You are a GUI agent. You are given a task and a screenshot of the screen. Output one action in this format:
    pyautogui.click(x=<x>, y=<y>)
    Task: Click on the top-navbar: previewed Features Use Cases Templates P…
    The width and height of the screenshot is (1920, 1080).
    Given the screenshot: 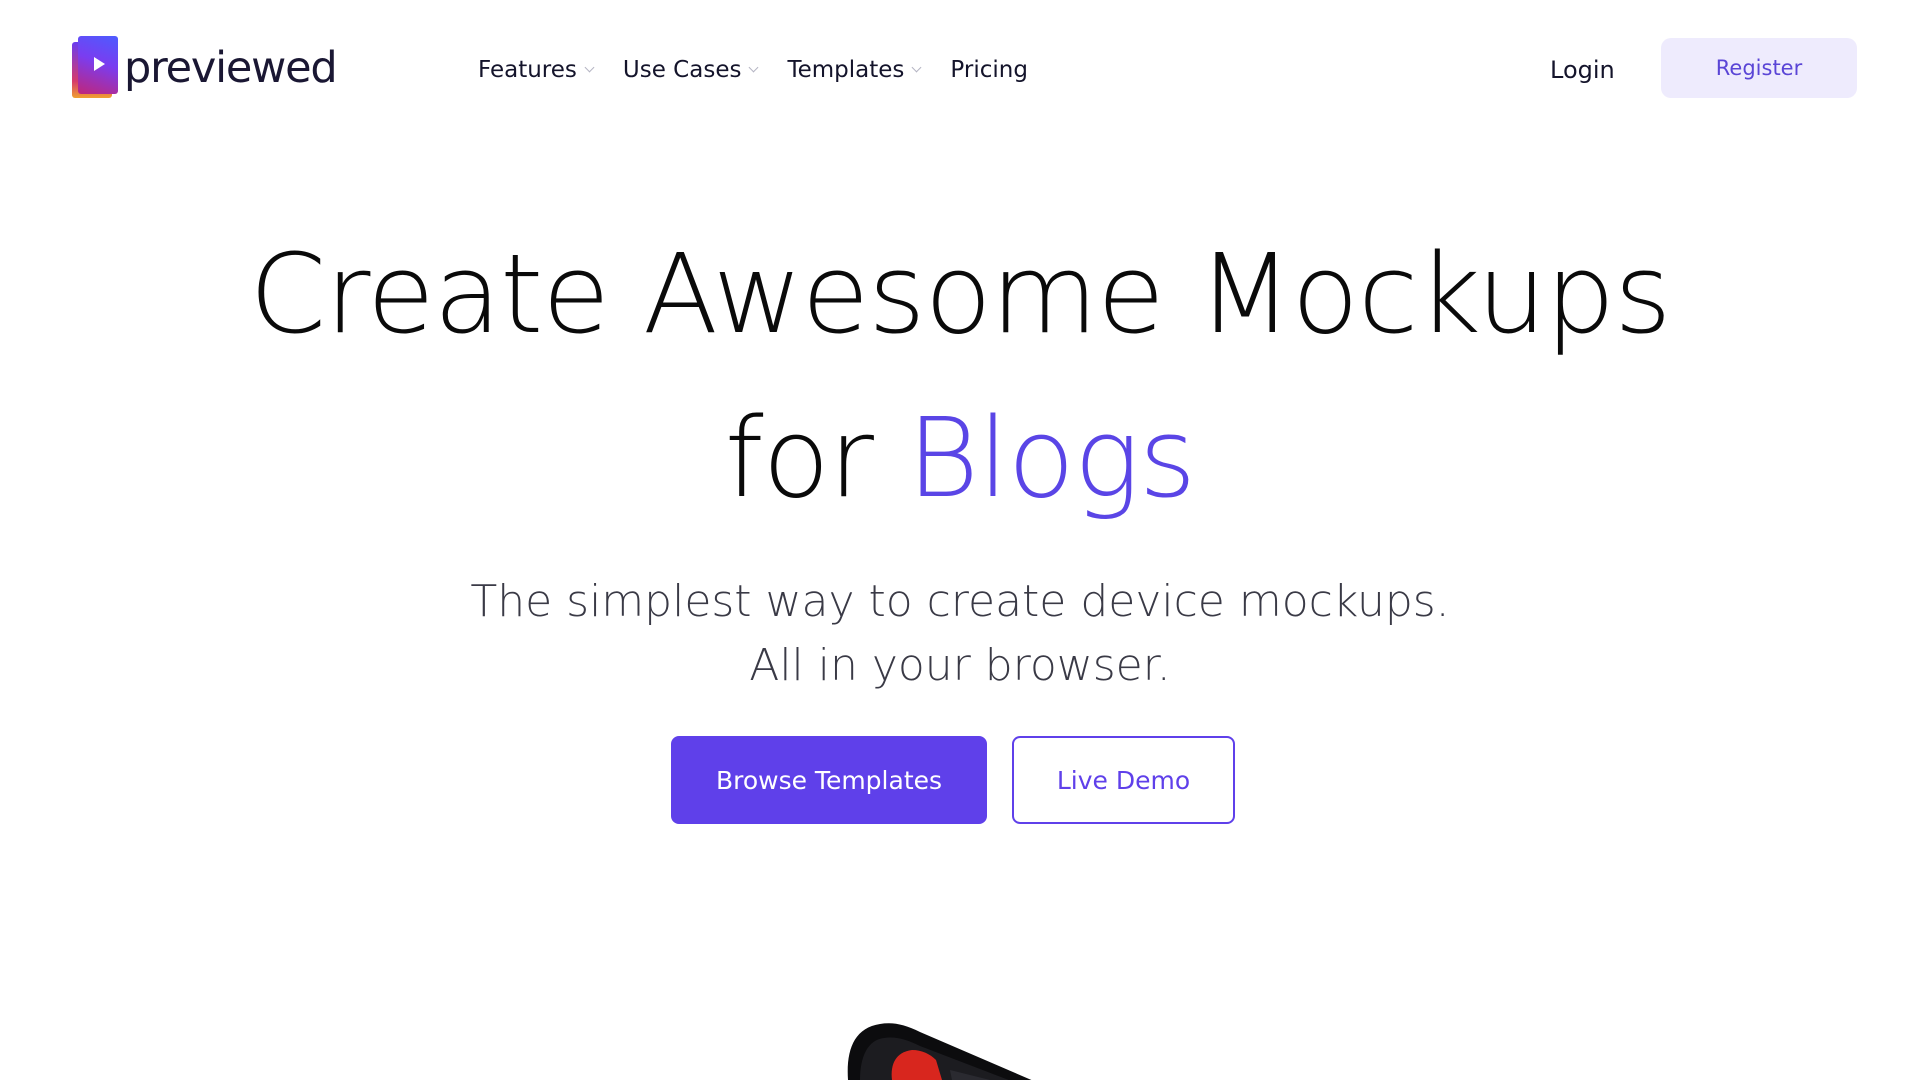 What is the action you would take?
    pyautogui.click(x=960, y=70)
    